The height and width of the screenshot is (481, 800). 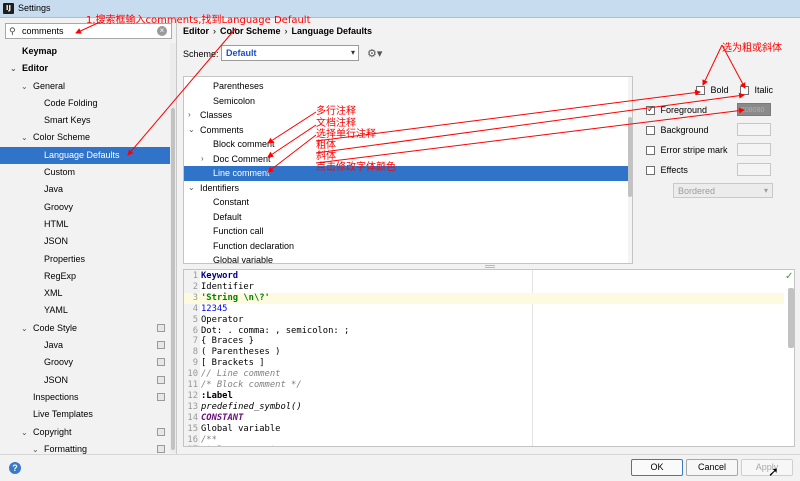 I want to click on annotation-search-hint: 1.搜索框输入comments,找到Language Default, so click(x=198, y=20).